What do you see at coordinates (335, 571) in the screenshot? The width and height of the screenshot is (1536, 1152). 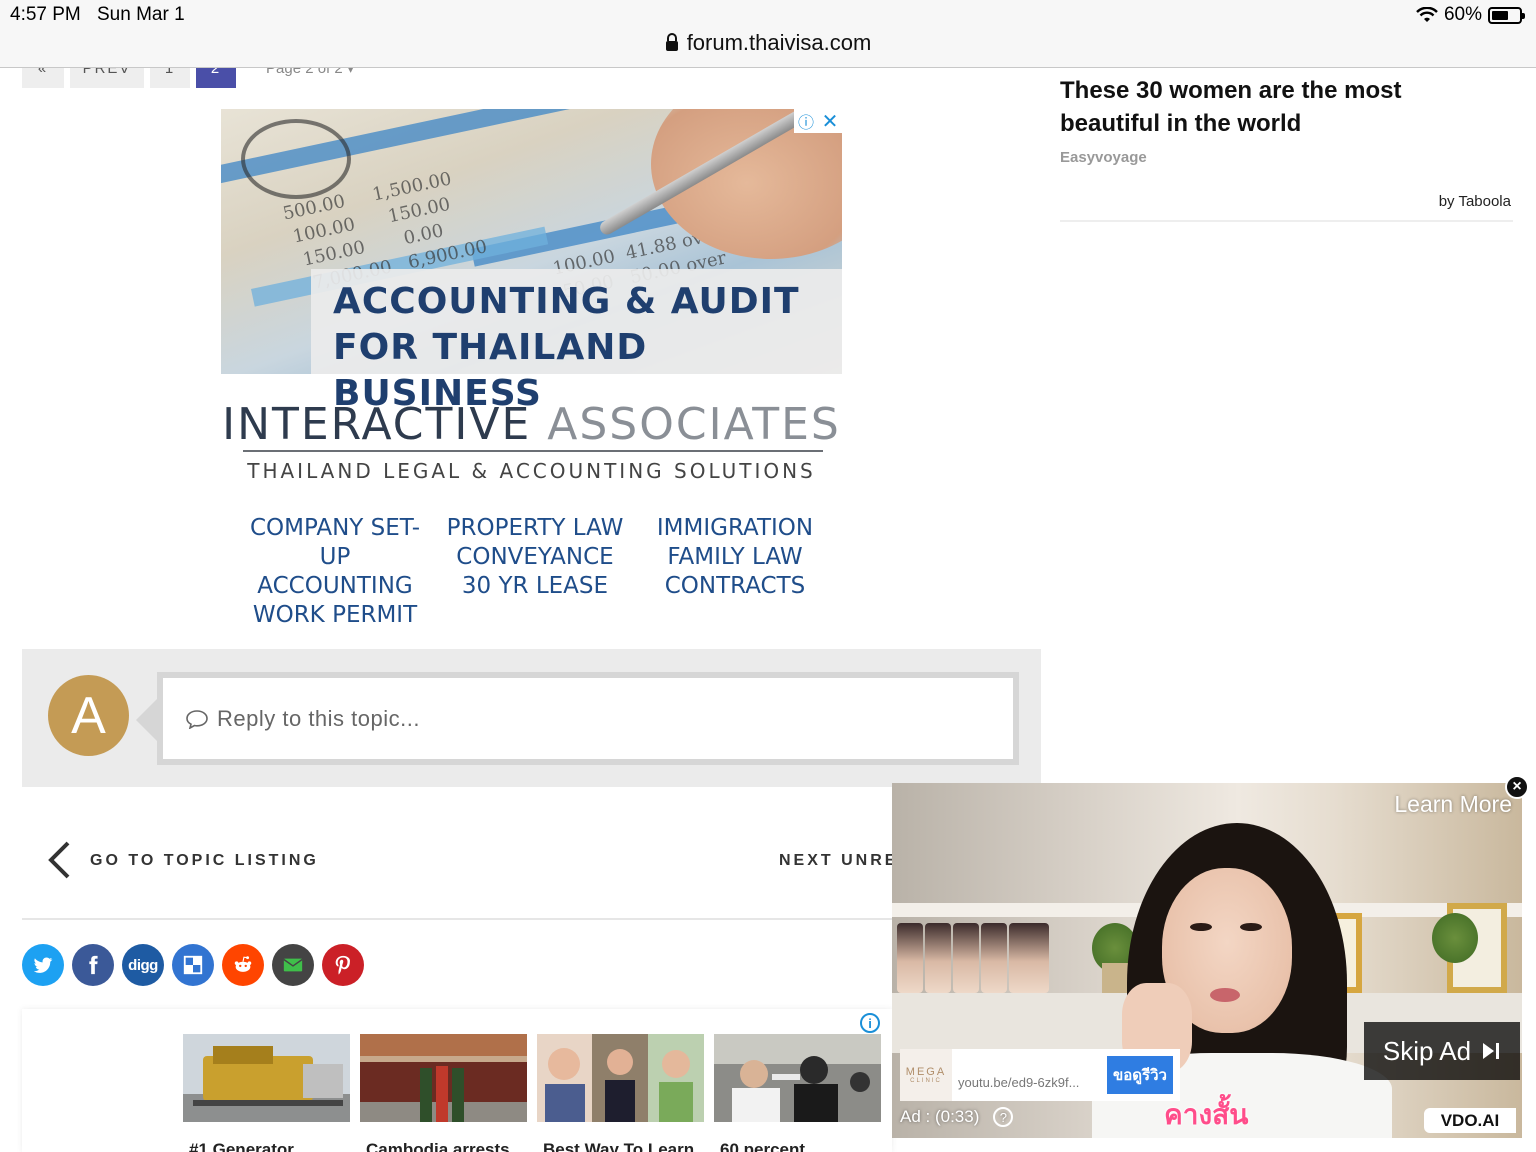 I see `ad-service-column: COMPANY SET-UP ACCOUNTING WORK PERMIT` at bounding box center [335, 571].